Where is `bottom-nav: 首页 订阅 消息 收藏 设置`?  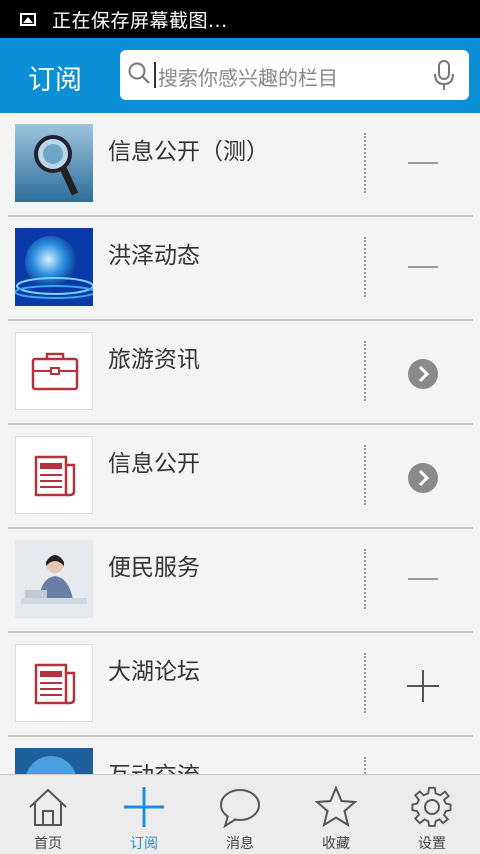 bottom-nav: 首页 订阅 消息 收藏 设置 is located at coordinates (240, 814).